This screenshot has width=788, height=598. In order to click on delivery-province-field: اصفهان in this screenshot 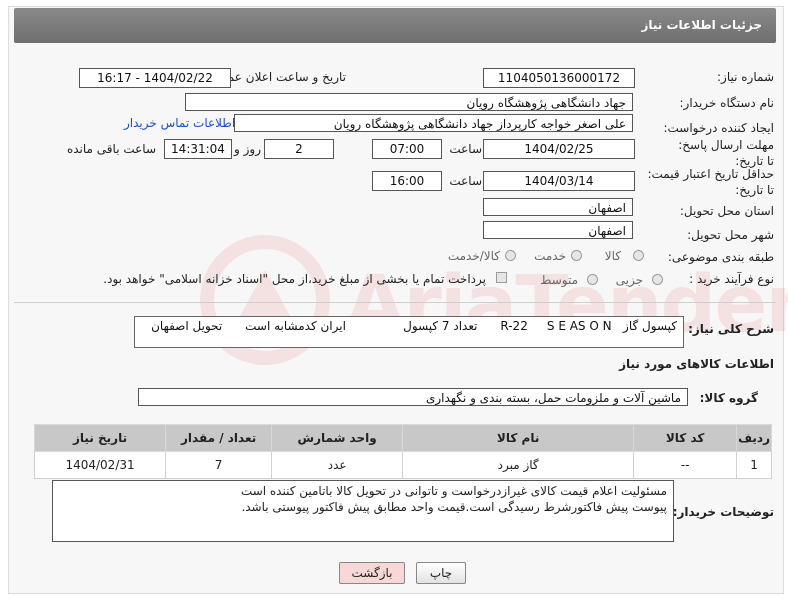, I will do `click(558, 207)`.